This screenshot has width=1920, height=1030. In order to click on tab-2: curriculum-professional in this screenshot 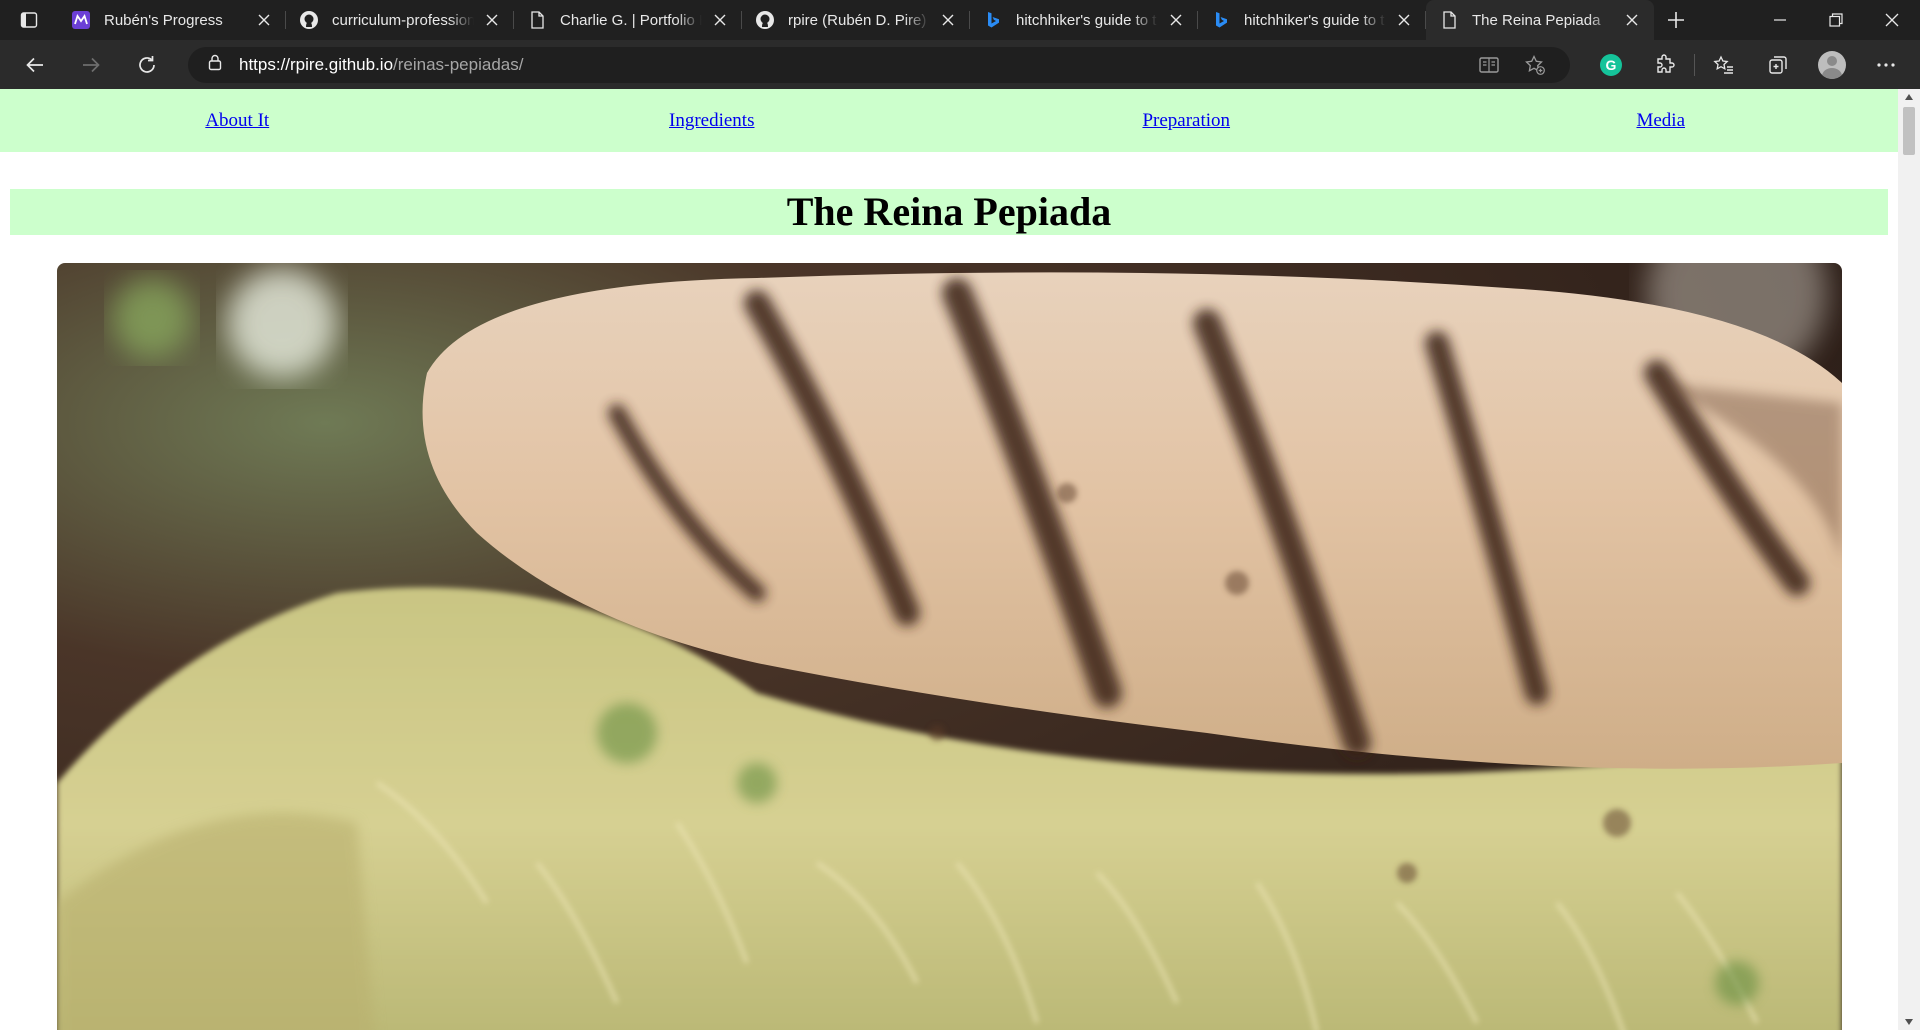, I will do `click(400, 20)`.